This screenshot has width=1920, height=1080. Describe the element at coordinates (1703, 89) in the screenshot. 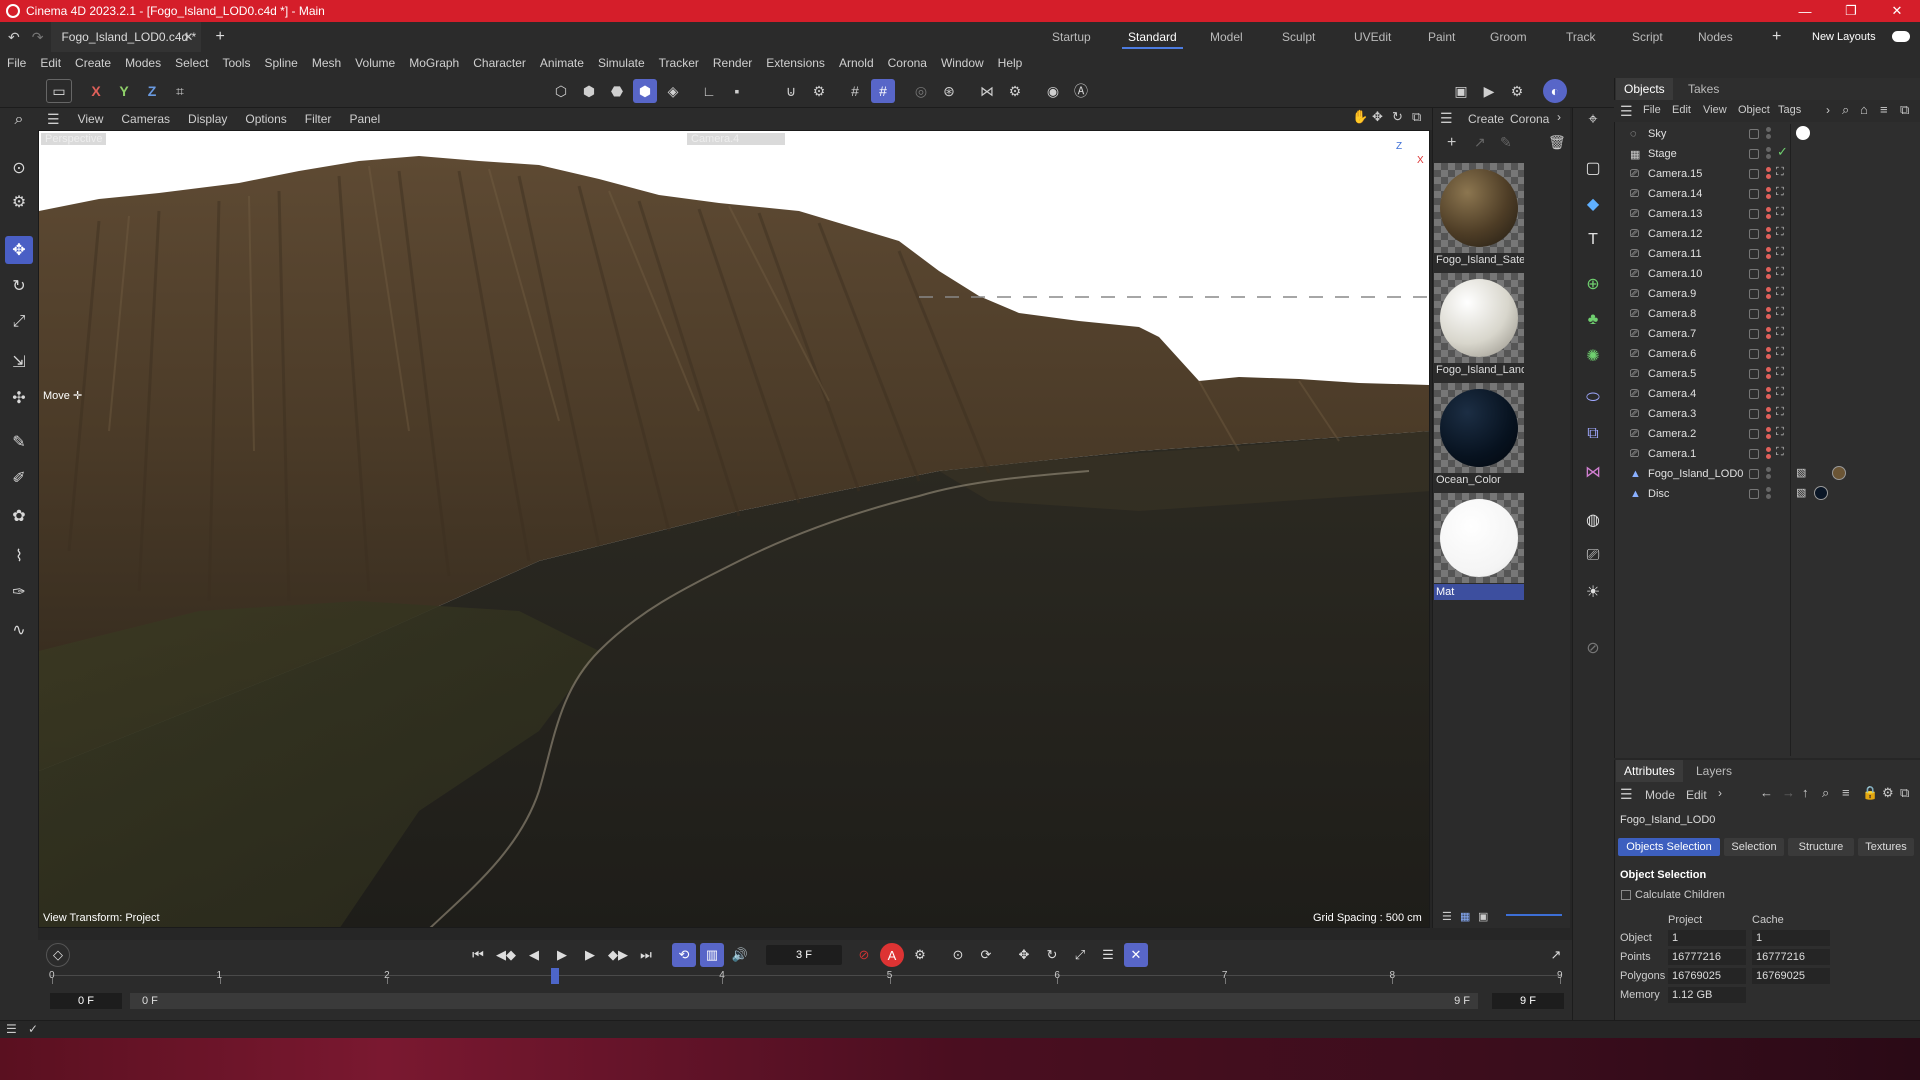

I see `tab-takes: Takes` at that location.